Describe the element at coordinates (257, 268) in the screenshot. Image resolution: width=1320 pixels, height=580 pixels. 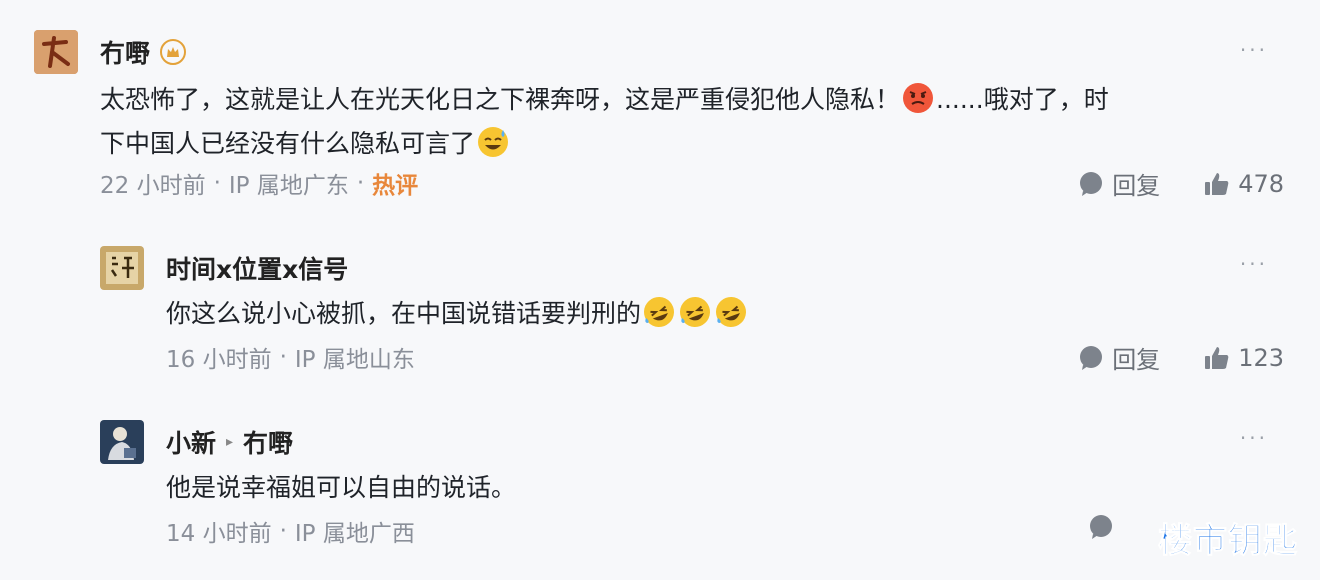
I see `username: 时间x位置x信号` at that location.